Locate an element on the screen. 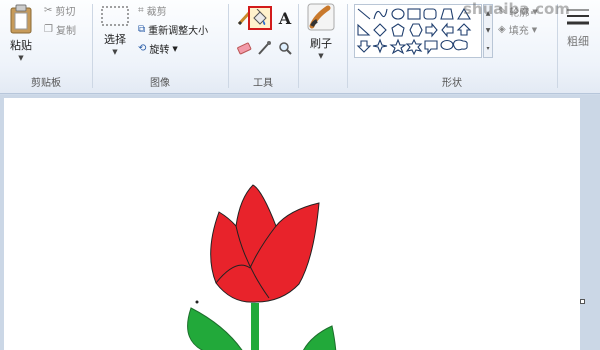 The height and width of the screenshot is (350, 600). left-arrow-shape-icon is located at coordinates (447, 30).